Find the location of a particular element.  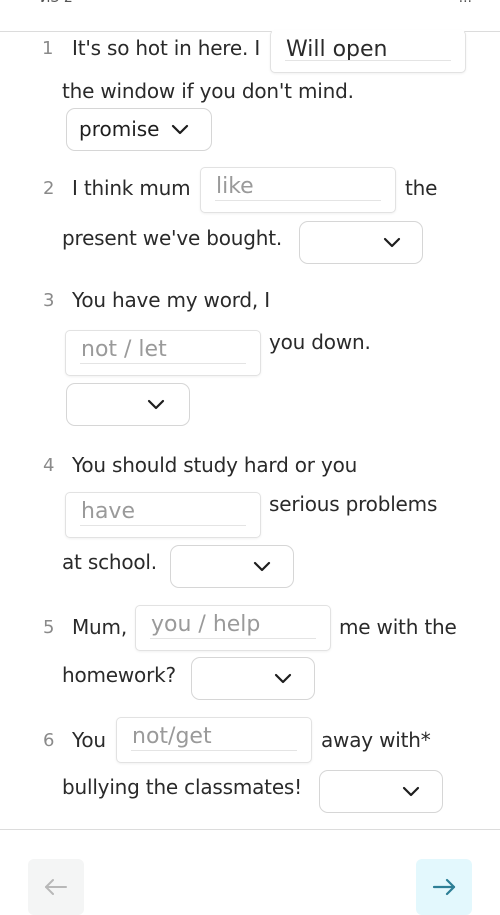

bottom-divider is located at coordinates (250, 829).